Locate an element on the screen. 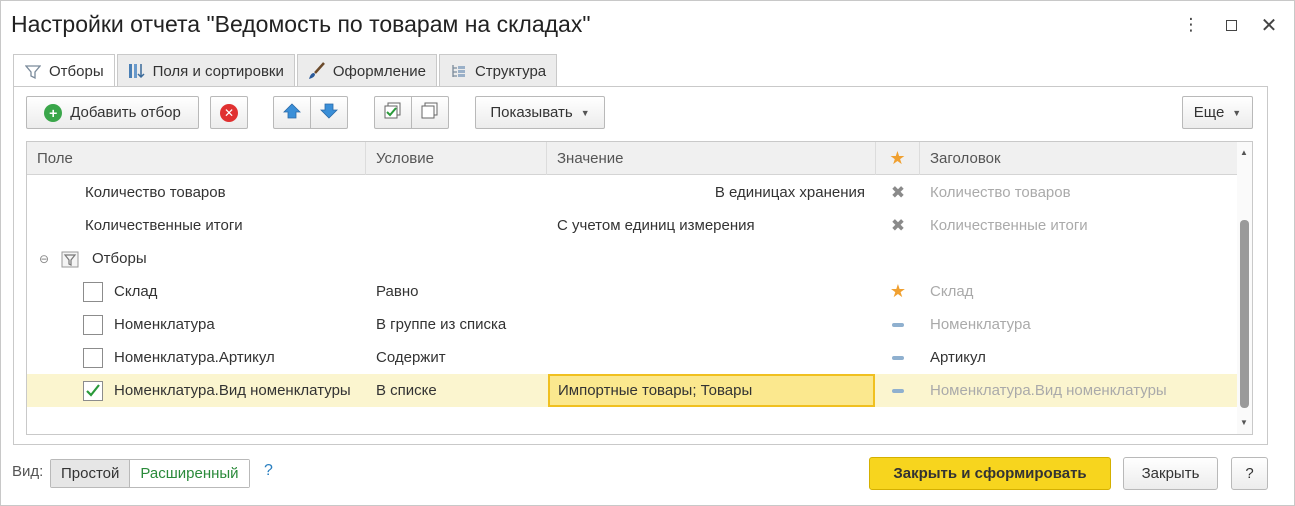 The height and width of the screenshot is (506, 1295). delete-icon: ✕ is located at coordinates (229, 112).